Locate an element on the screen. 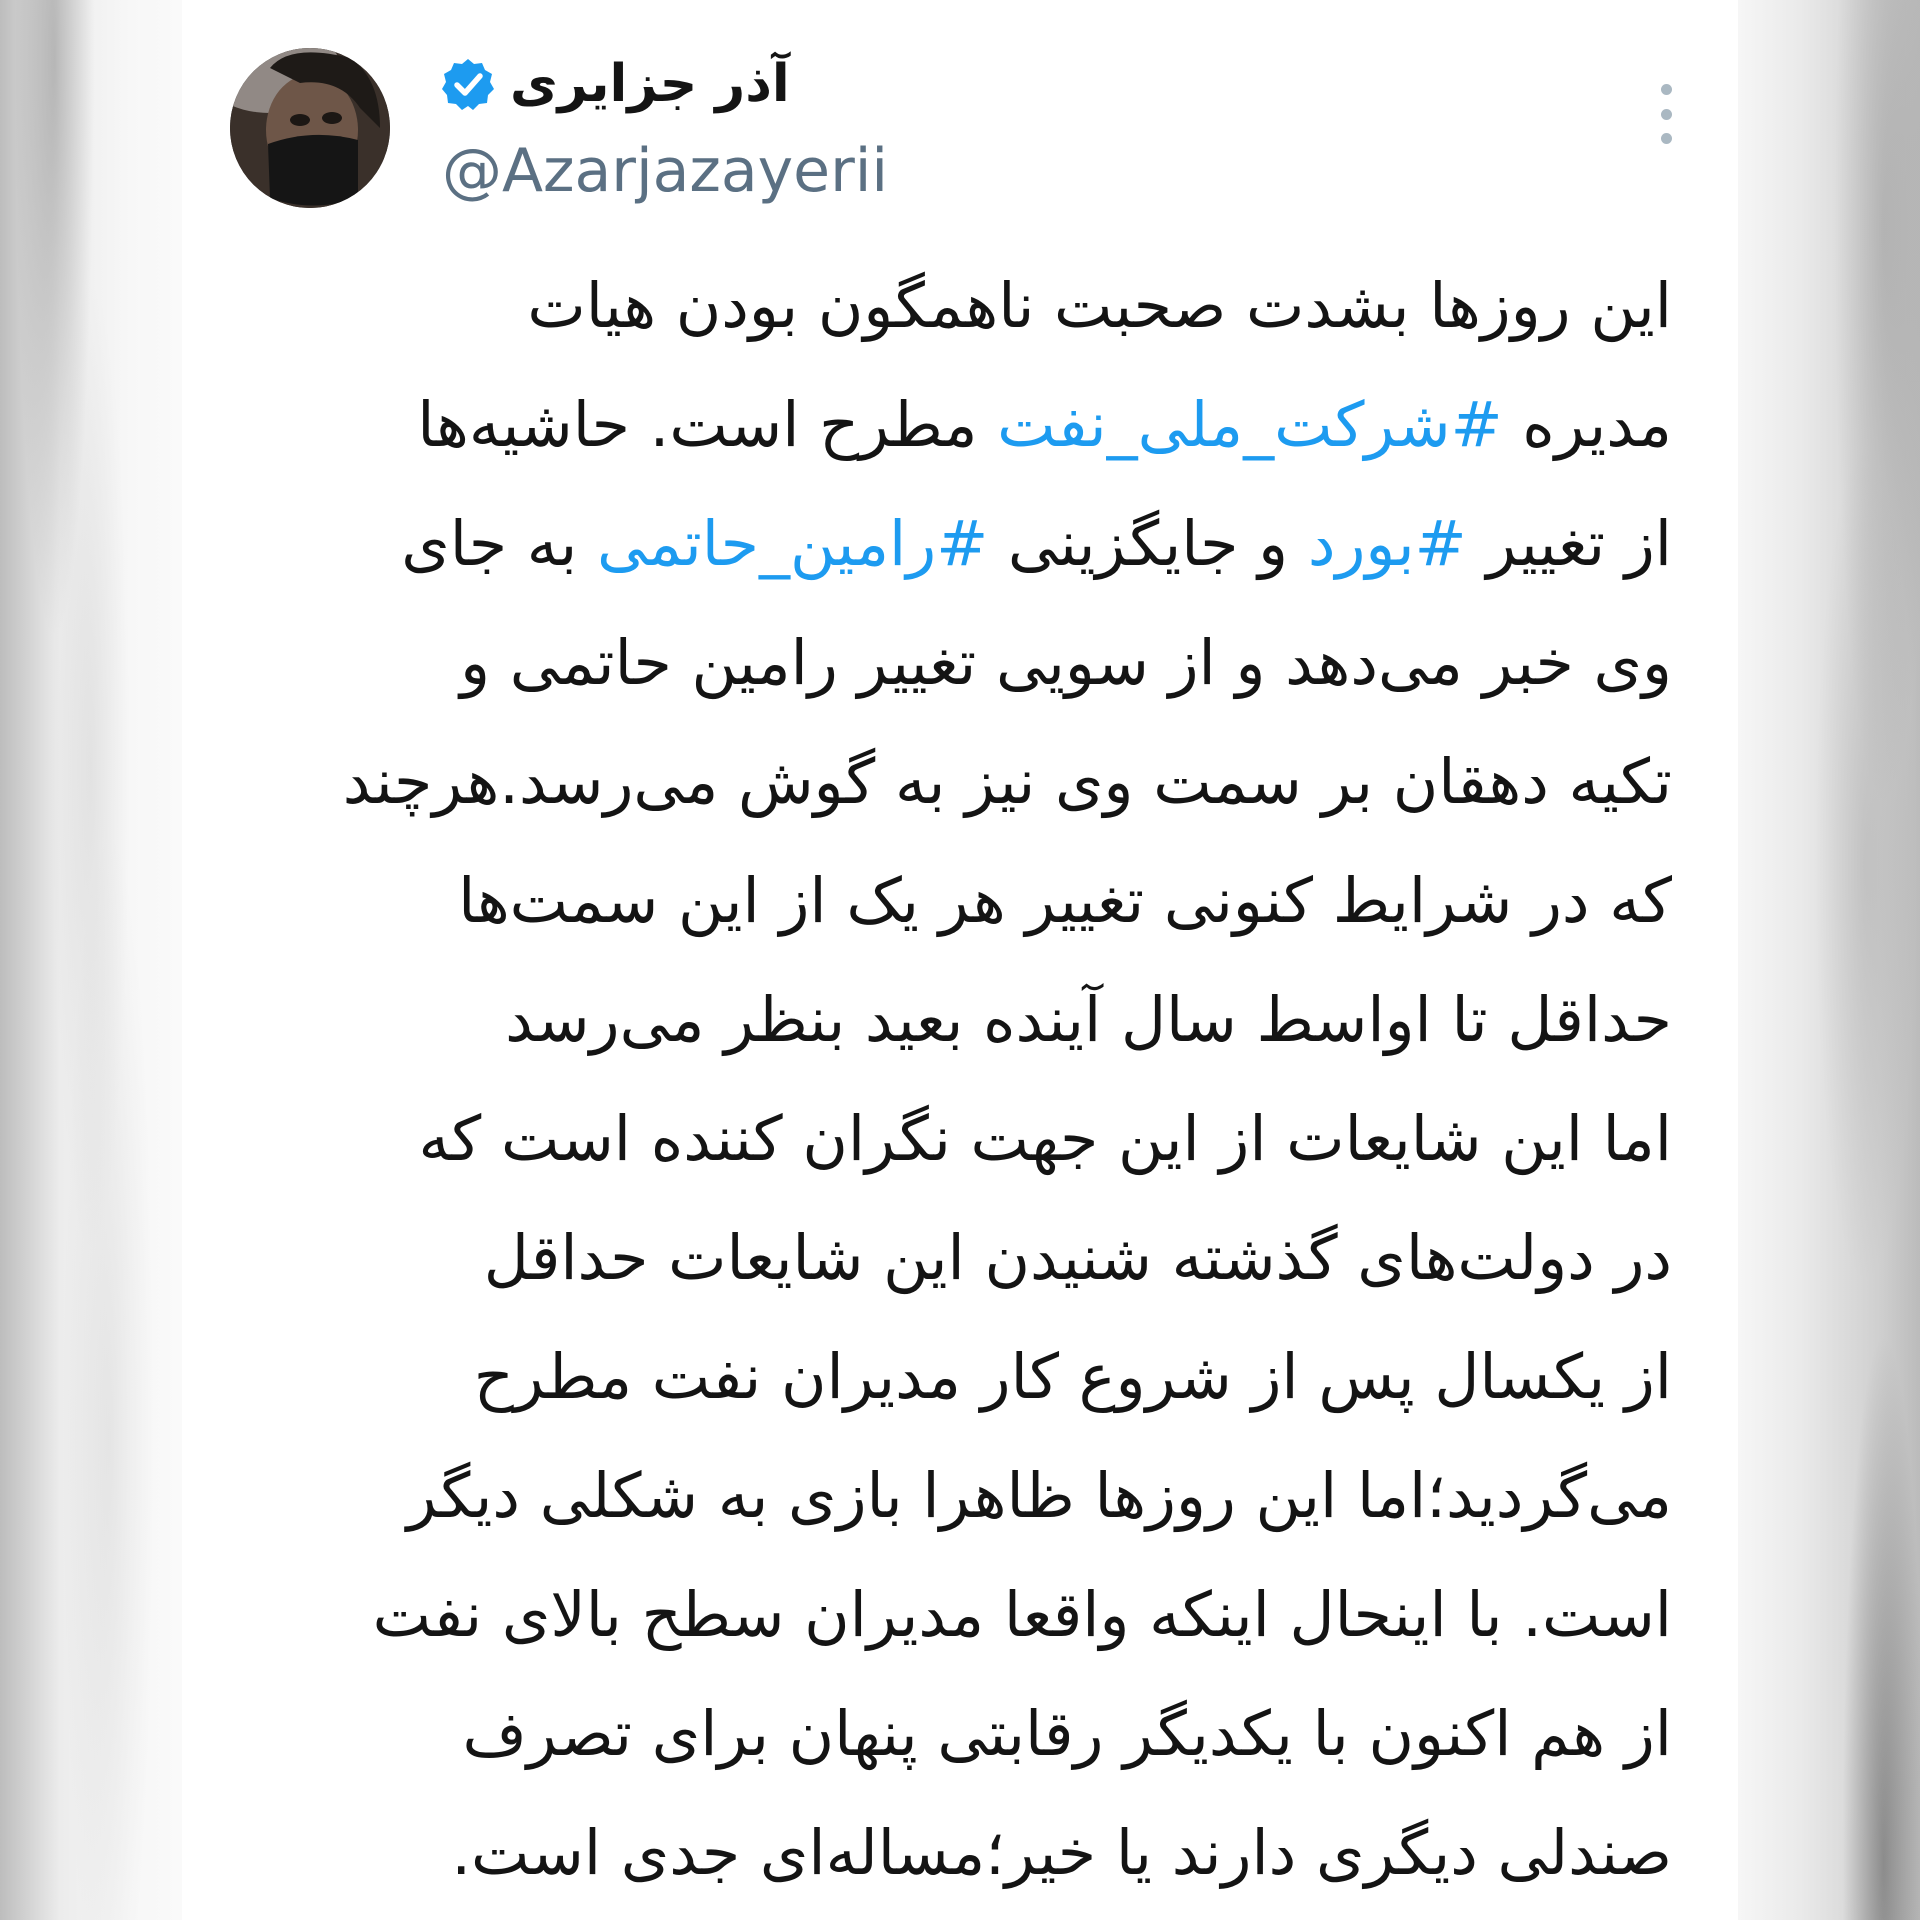  tweet-text-line: در دولت‌های گذشته شنیدن این شایعات حداقل is located at coordinates (947, 1257).